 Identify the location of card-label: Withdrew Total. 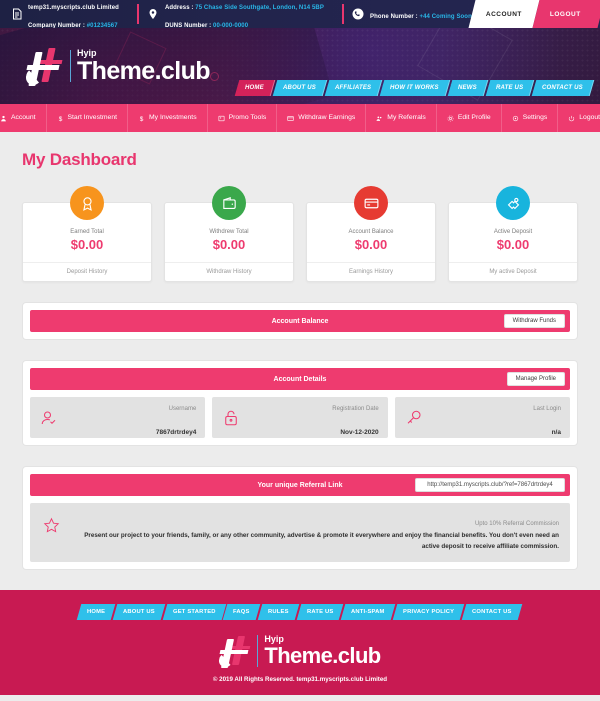
(229, 232).